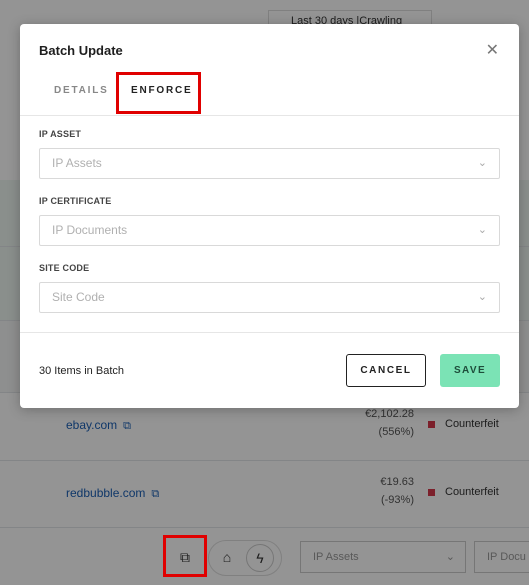  Describe the element at coordinates (269, 332) in the screenshot. I see `modal-footer-divider` at that location.